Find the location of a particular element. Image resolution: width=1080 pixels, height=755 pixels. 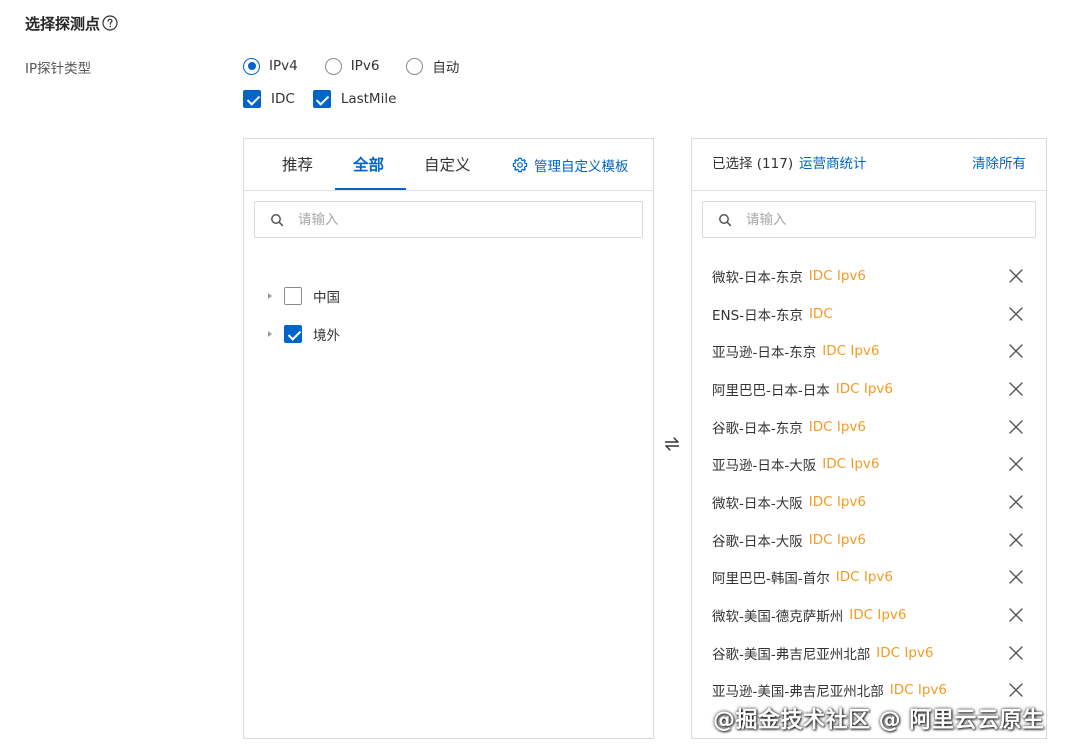

active-tab-indicator is located at coordinates (370, 189).